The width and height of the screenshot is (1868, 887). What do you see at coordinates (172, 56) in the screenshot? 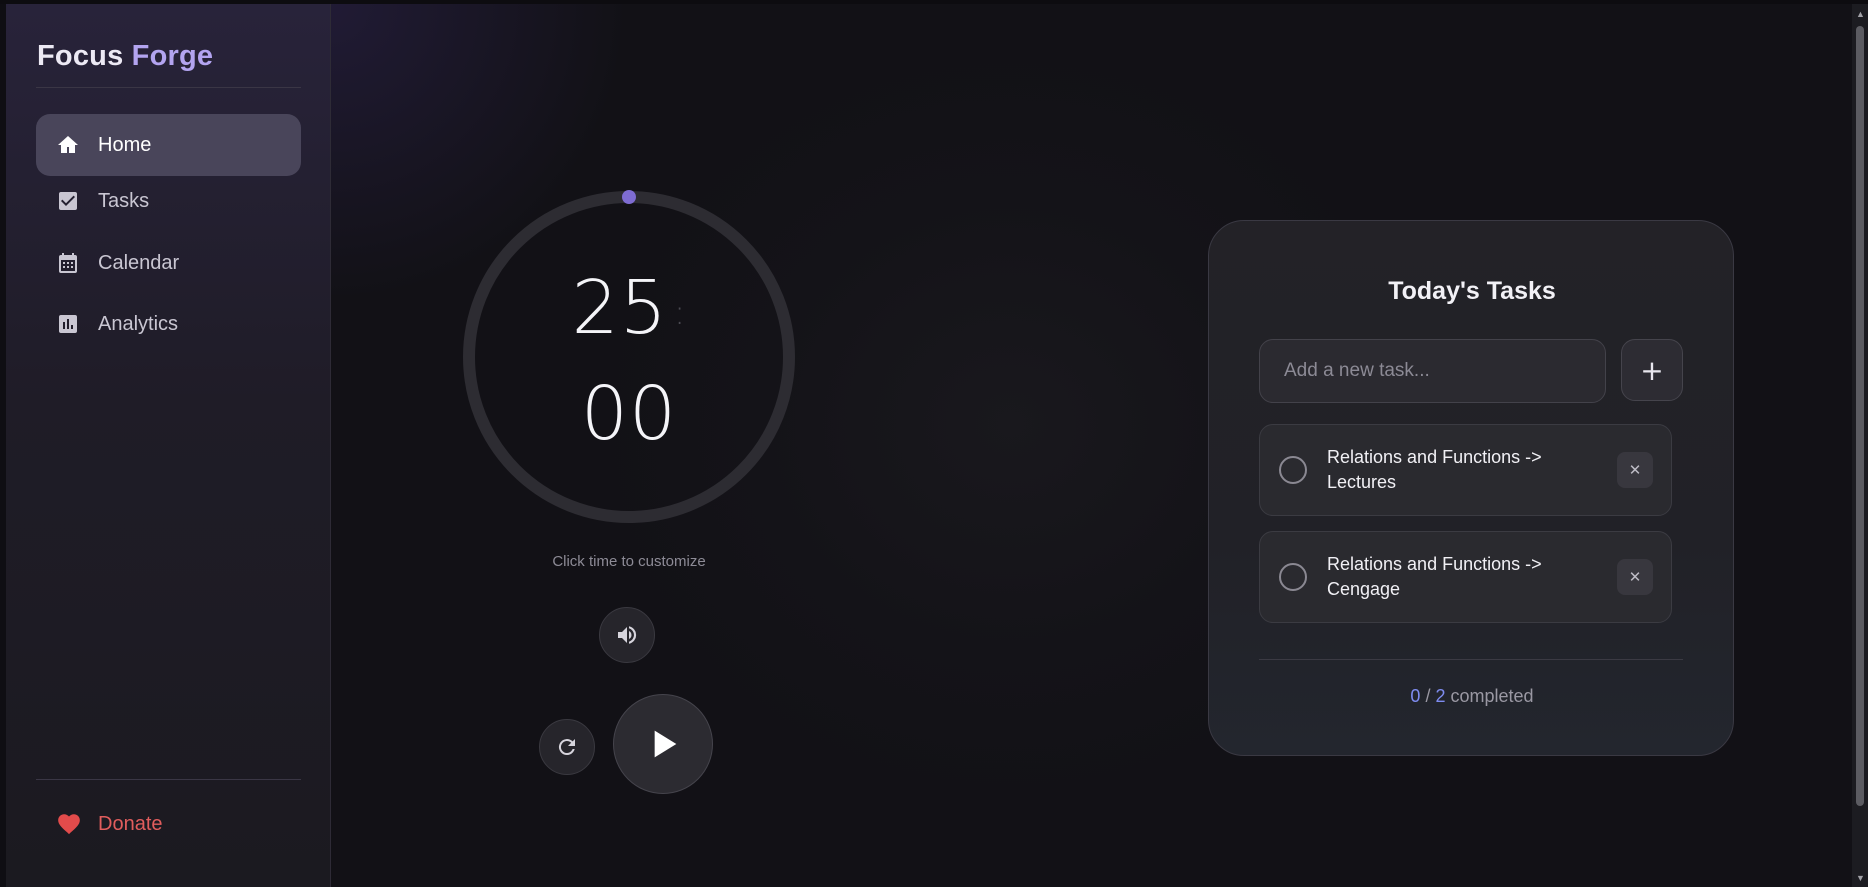
I see `brand-part-2: Forge` at bounding box center [172, 56].